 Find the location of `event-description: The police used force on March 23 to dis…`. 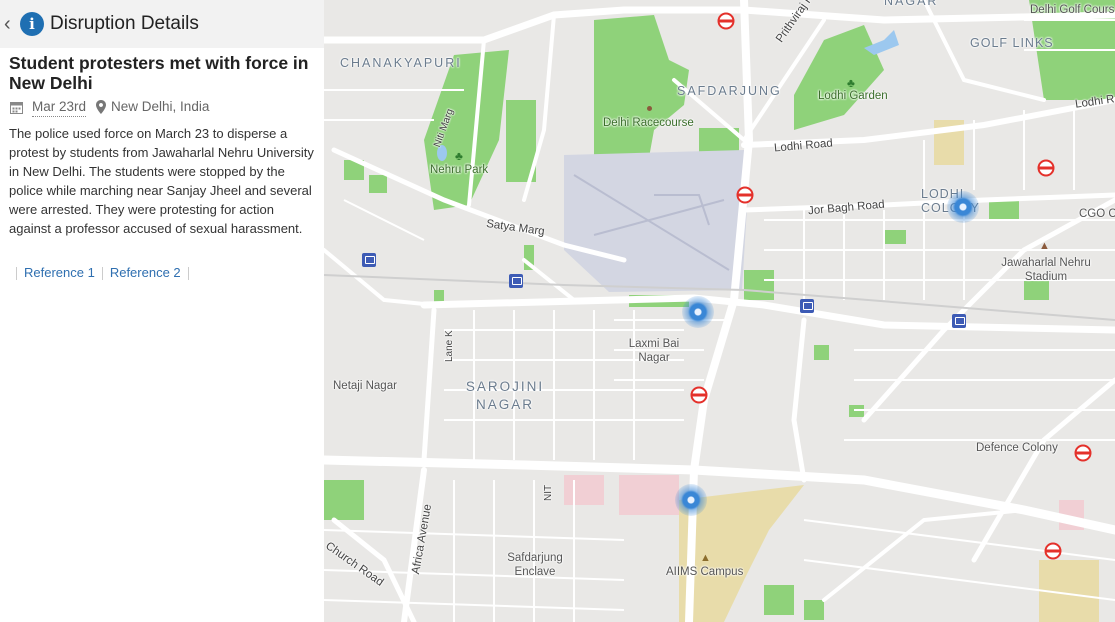

event-description: The police used force on March 23 to dis… is located at coordinates (161, 181).